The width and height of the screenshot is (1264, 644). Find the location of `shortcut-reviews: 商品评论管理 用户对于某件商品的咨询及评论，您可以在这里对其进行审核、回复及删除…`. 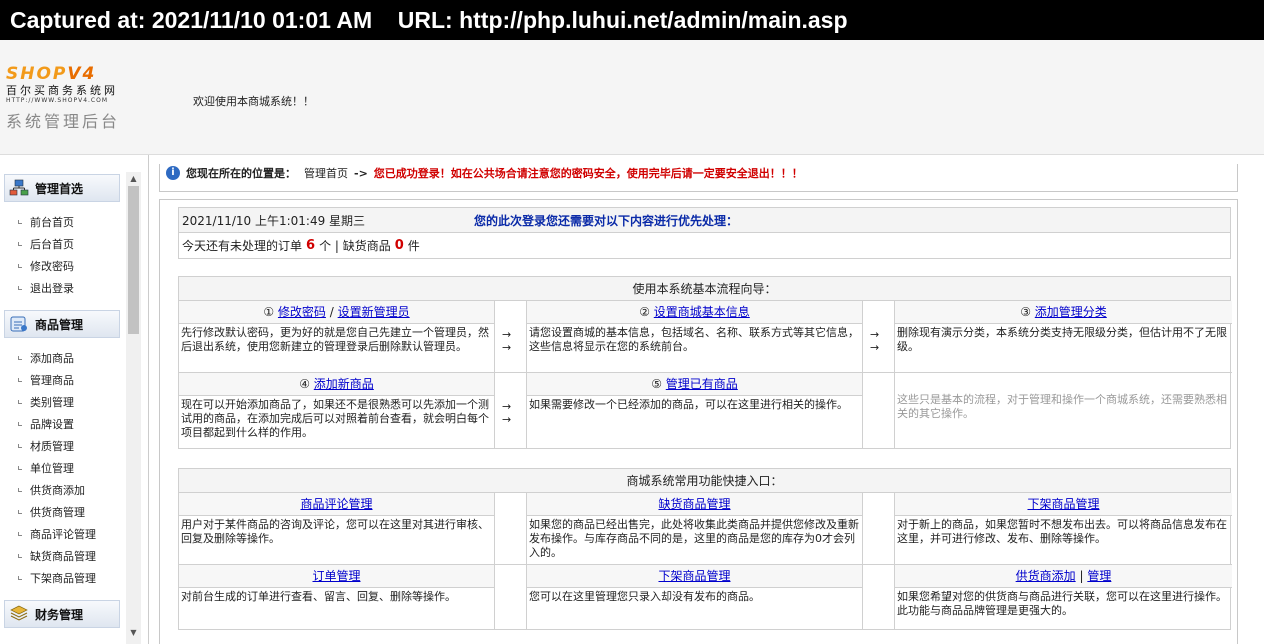

shortcut-reviews: 商品评论管理 用户对于某件商品的咨询及评论，您可以在这里对其进行审核、回复及删除… is located at coordinates (337, 529).